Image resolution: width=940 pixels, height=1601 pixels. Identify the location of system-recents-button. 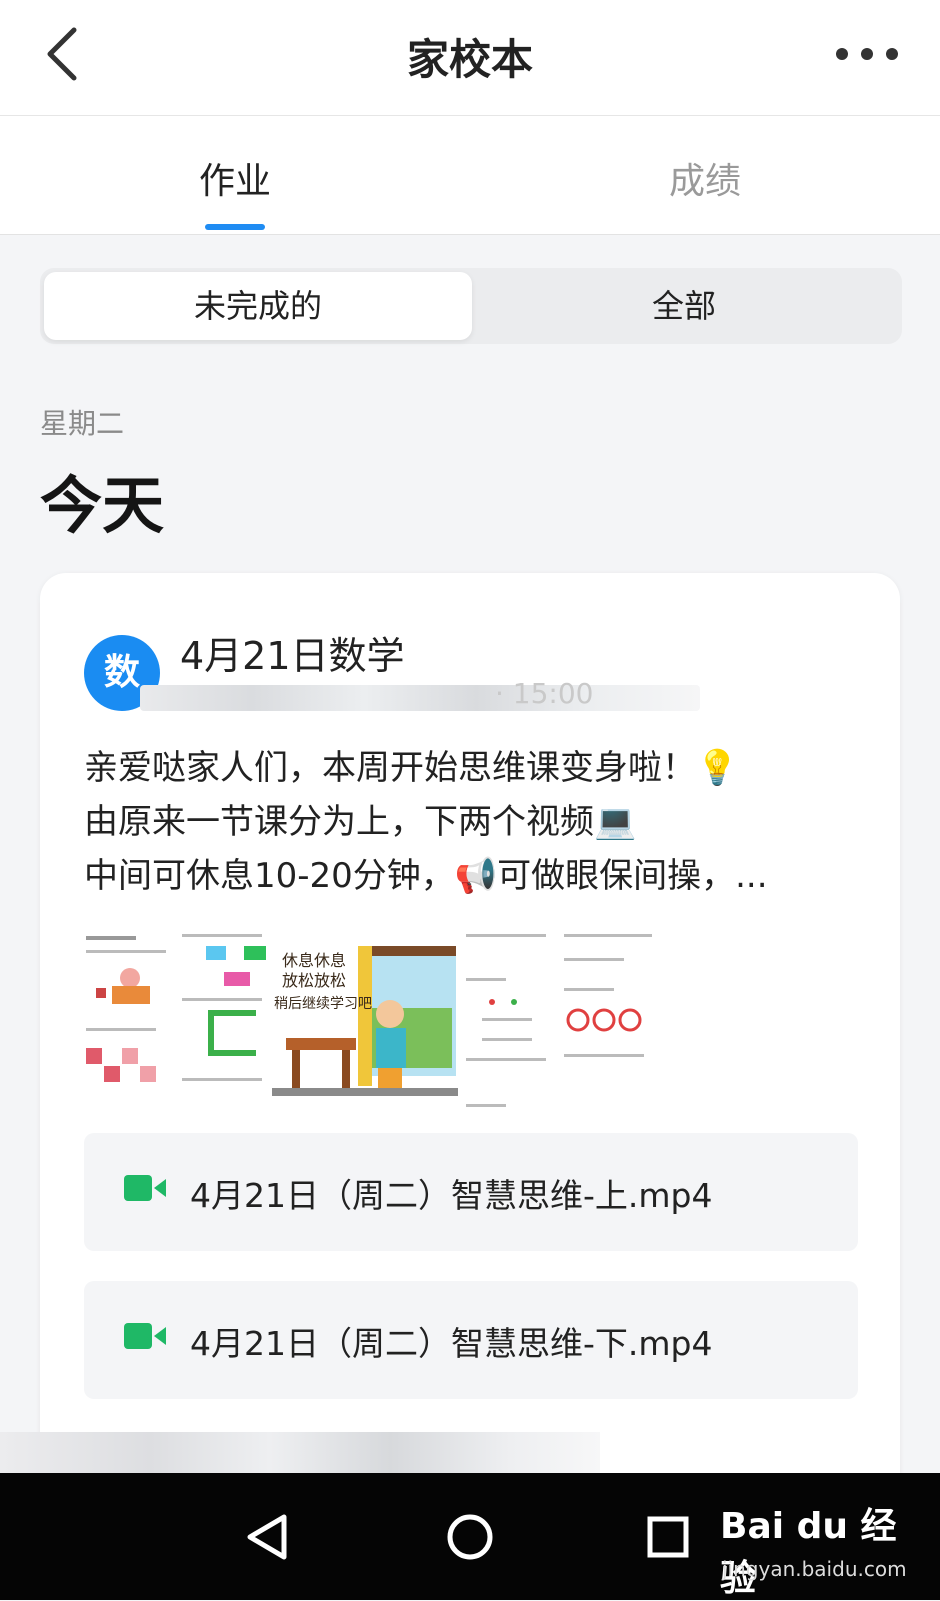
(668, 1537).